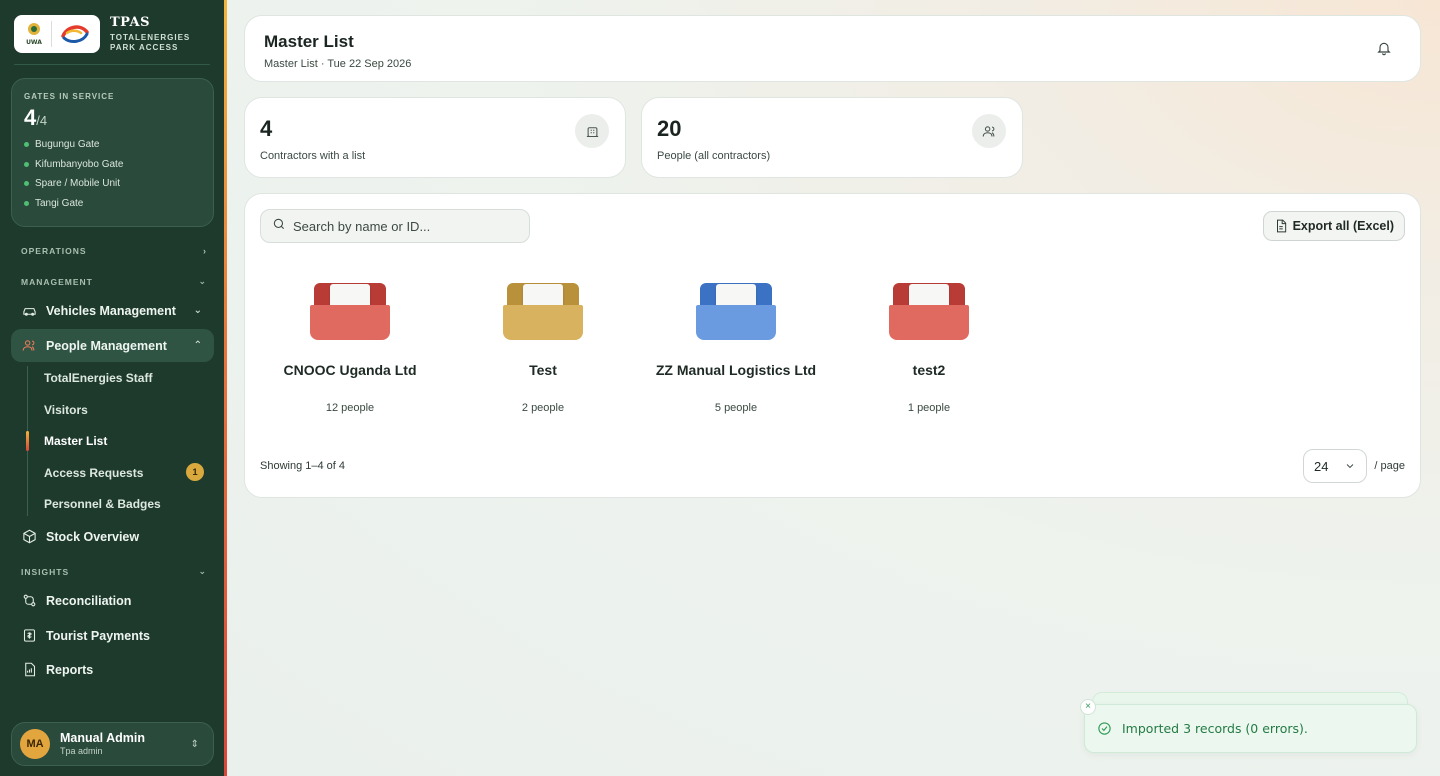 The image size is (1440, 776). What do you see at coordinates (27, 441) in the screenshot?
I see `active-indicator` at bounding box center [27, 441].